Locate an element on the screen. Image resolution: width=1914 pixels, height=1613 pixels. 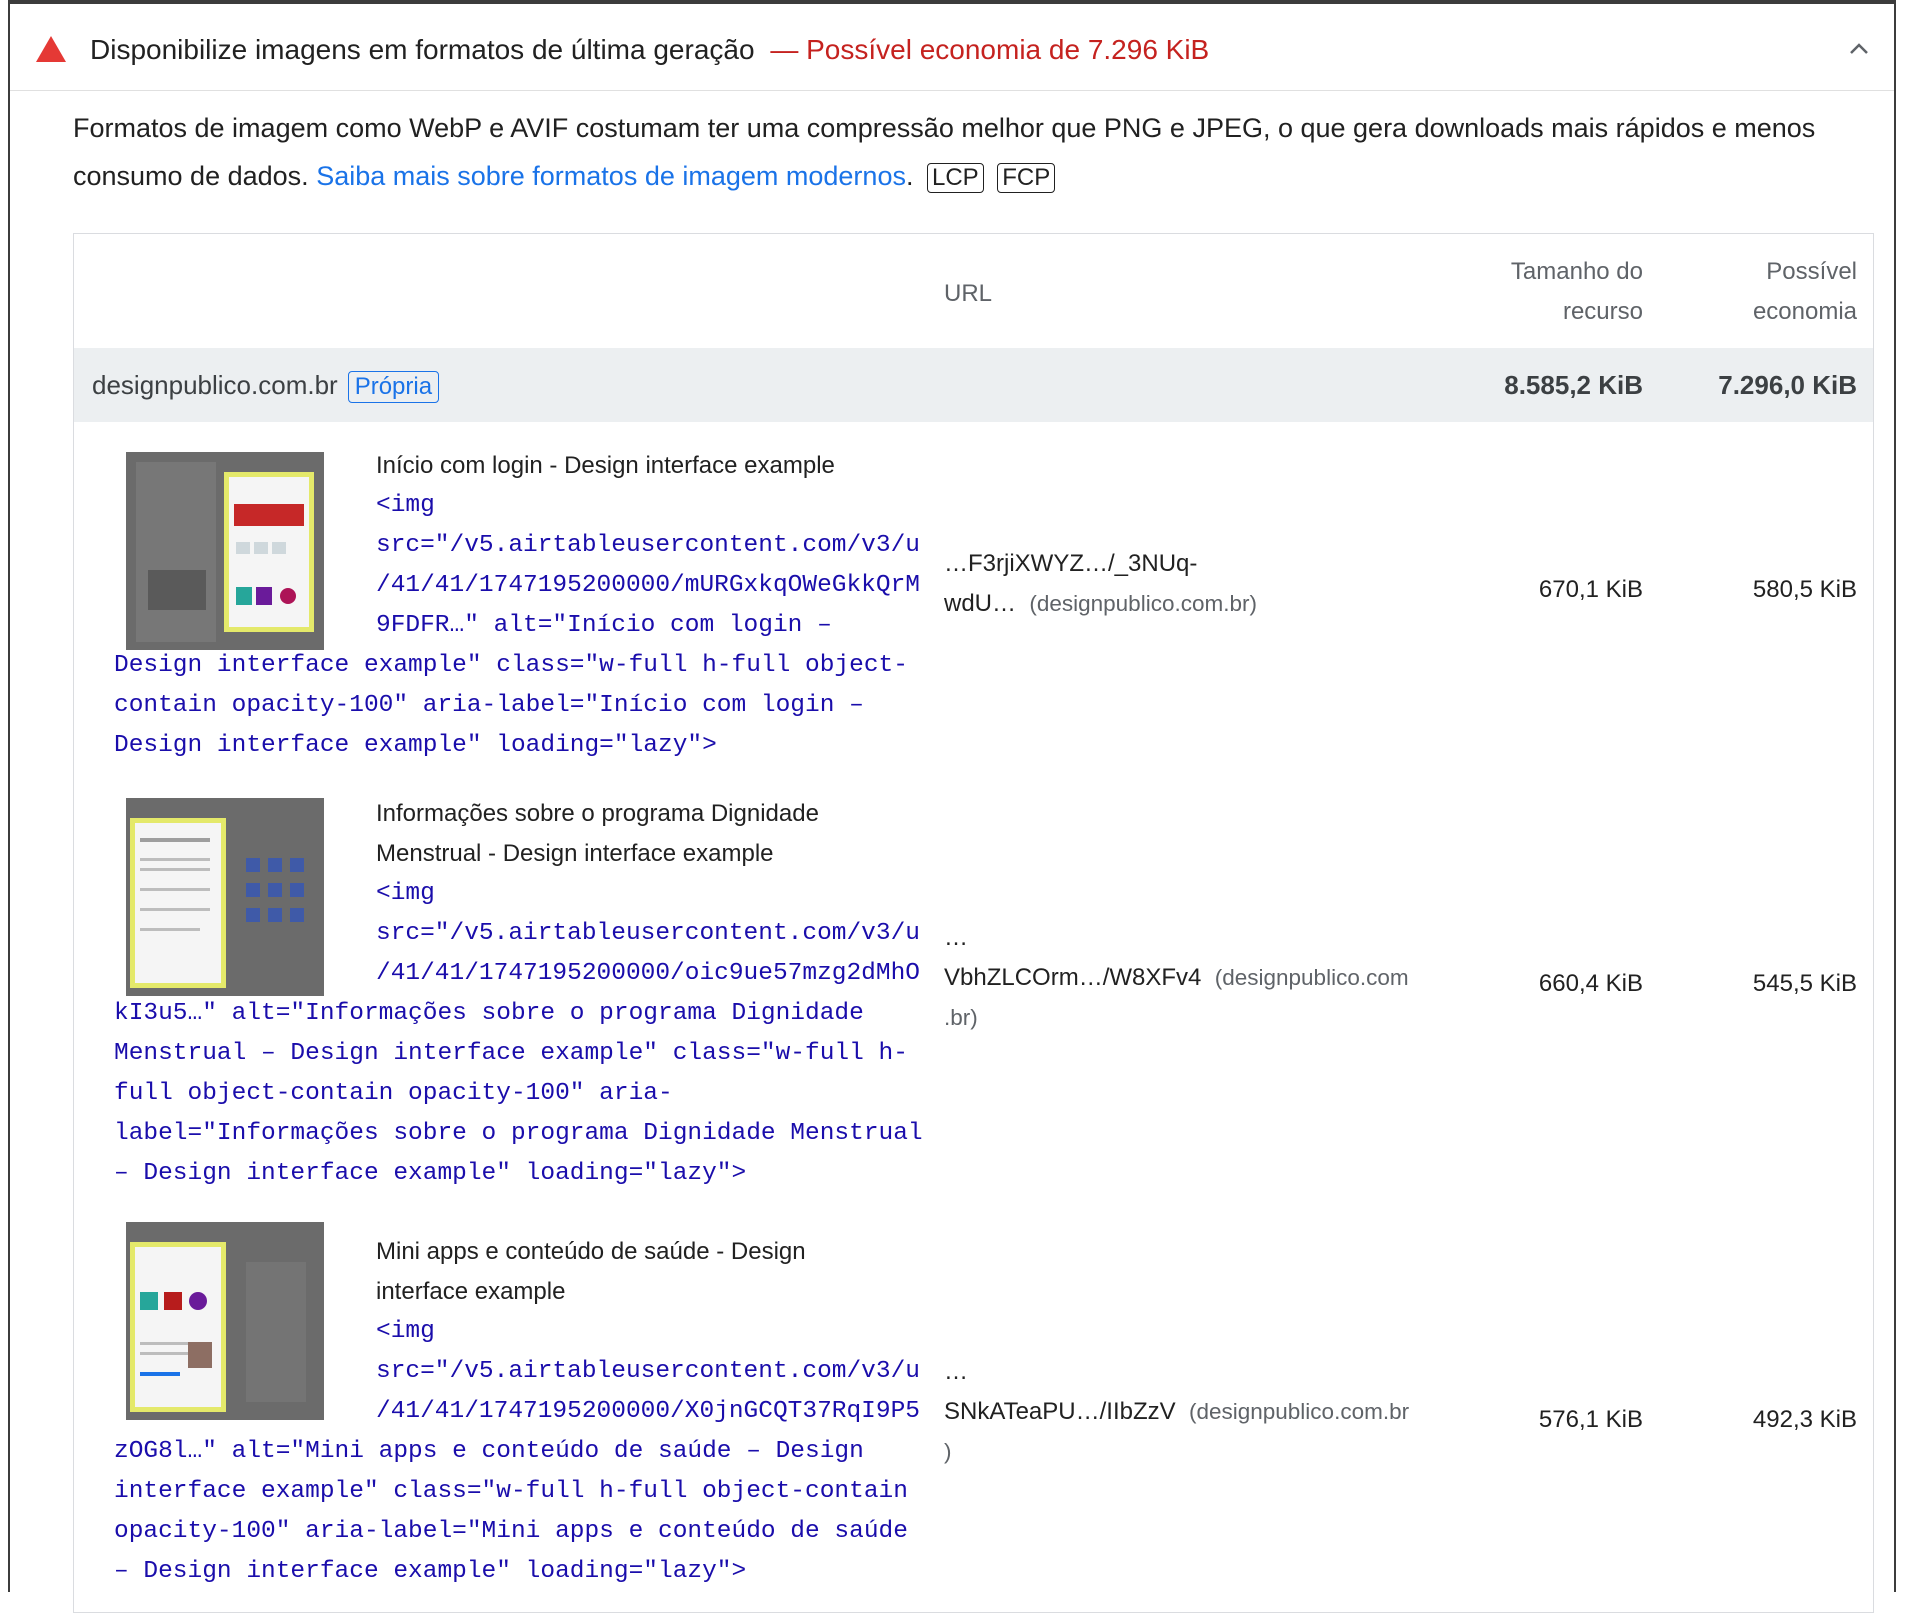
node-label-line: interface example is located at coordinates (471, 1291).